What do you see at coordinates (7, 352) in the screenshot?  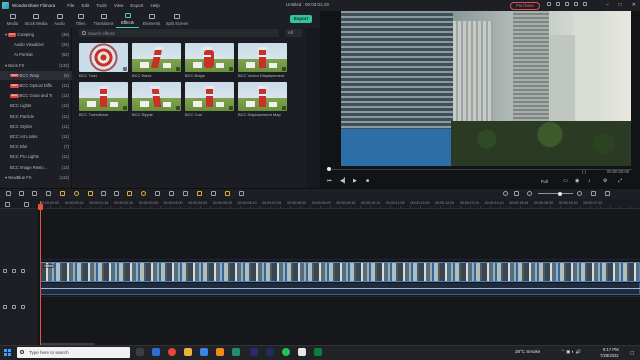 I see `windows-start-icon` at bounding box center [7, 352].